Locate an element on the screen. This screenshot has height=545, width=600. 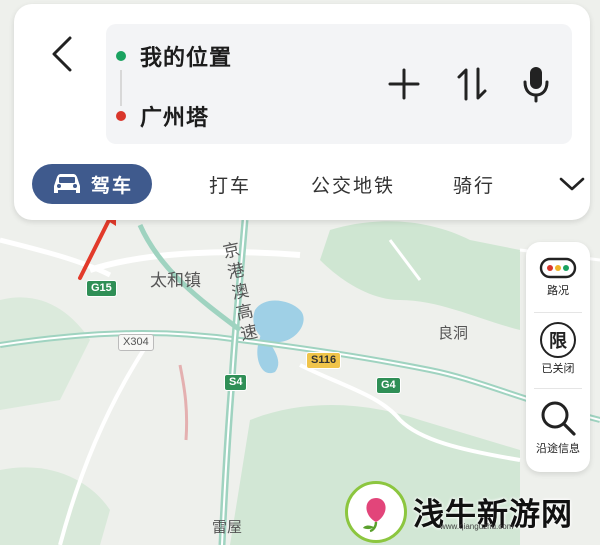
map-place-taihe: 太和镇 is located at coordinates (175, 281).